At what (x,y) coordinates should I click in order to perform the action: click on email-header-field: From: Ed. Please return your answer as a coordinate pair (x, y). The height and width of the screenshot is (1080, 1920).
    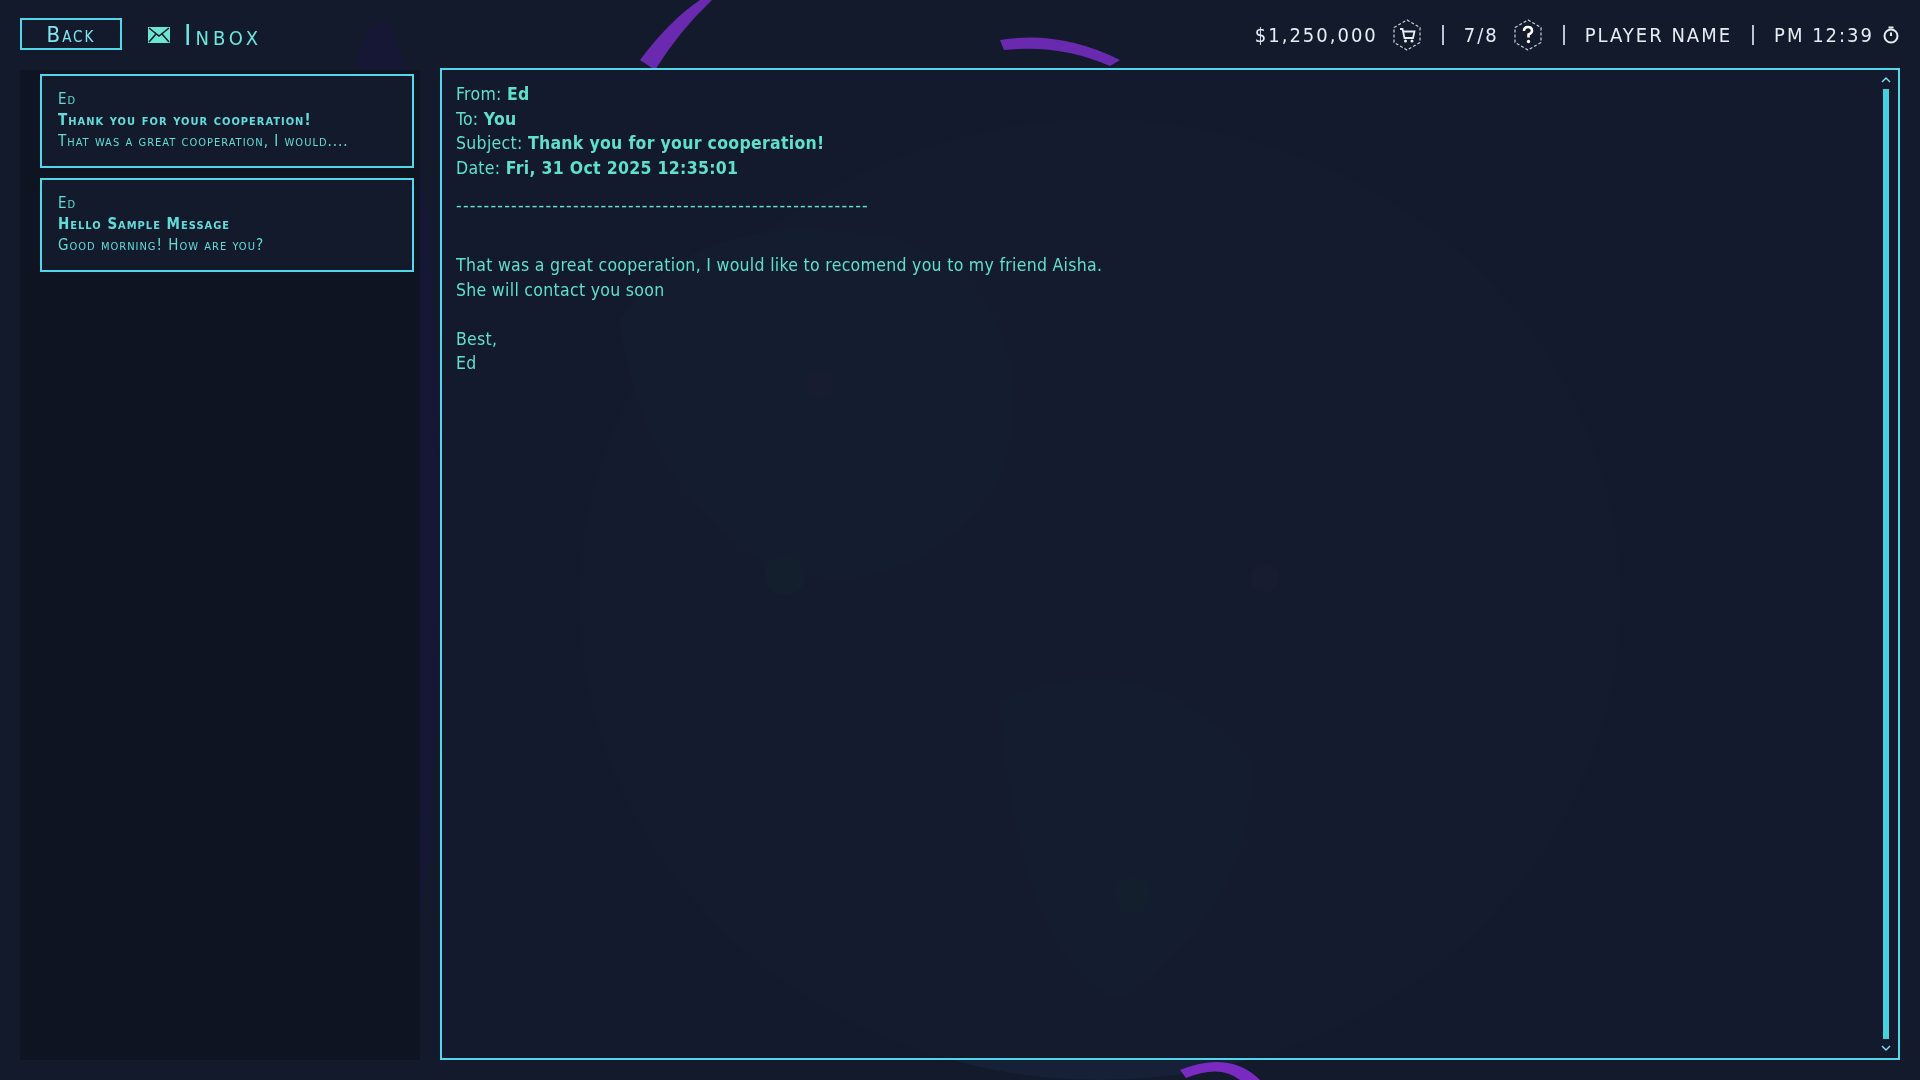
    Looking at the image, I should click on (1158, 94).